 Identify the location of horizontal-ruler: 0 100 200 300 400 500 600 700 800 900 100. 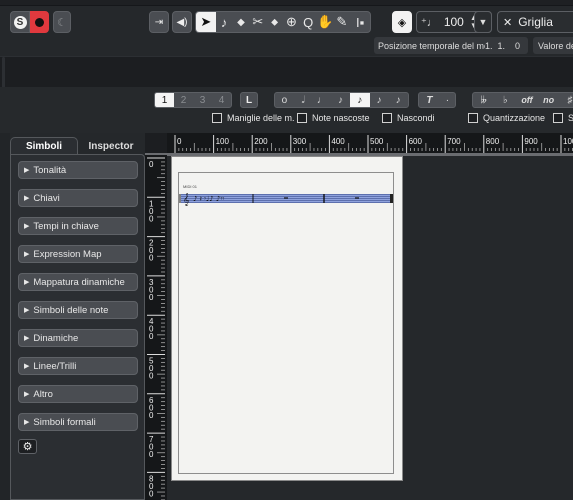
(370, 143).